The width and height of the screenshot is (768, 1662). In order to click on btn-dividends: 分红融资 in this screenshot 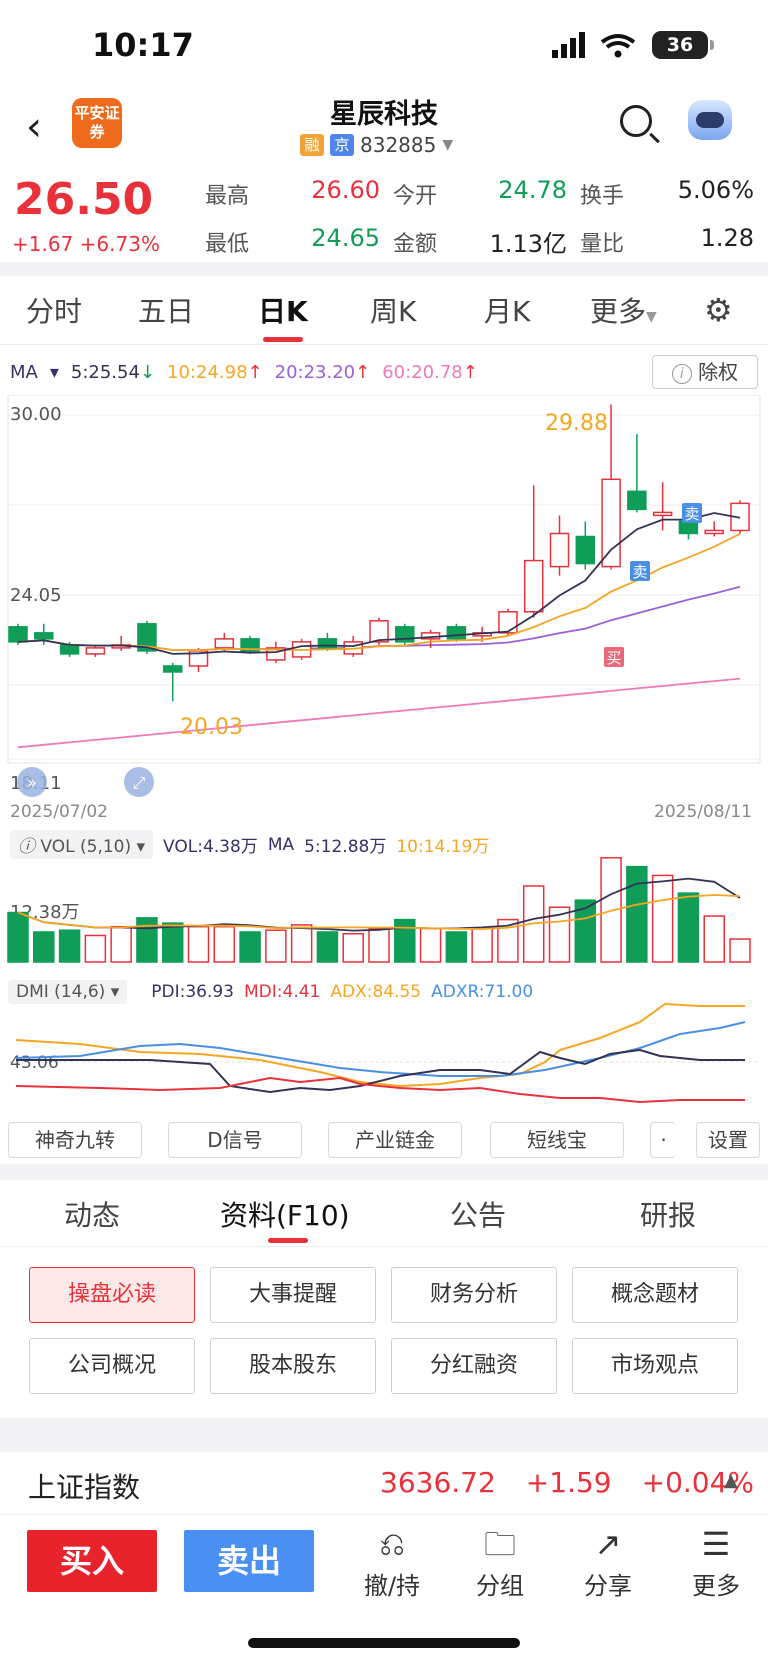, I will do `click(474, 1366)`.